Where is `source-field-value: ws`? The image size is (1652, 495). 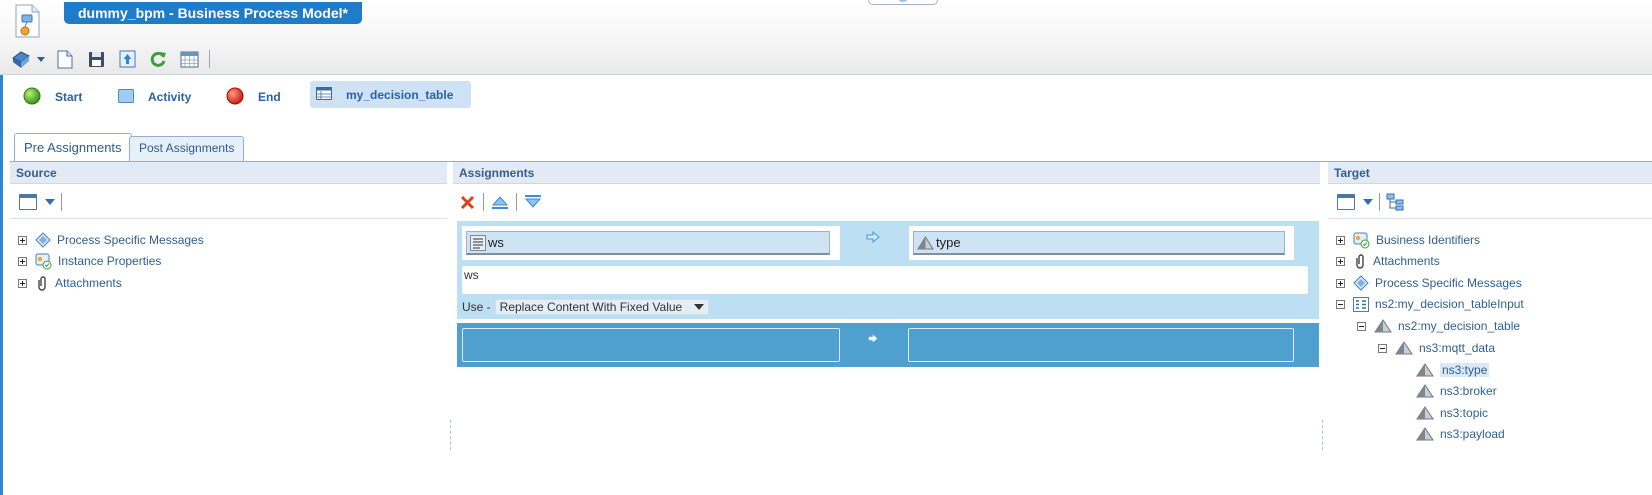 source-field-value: ws is located at coordinates (496, 242).